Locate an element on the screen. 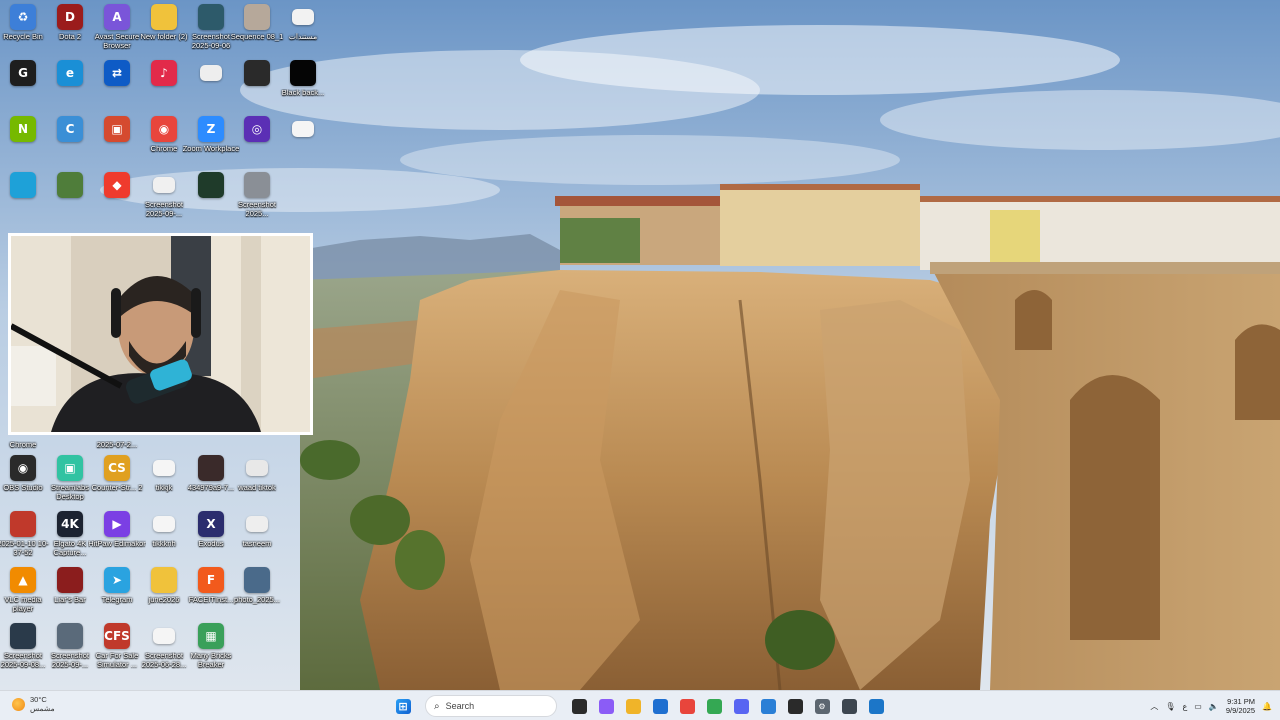 Image resolution: width=1280 pixels, height=720 pixels. language-indicator: ع is located at coordinates (1185, 706).